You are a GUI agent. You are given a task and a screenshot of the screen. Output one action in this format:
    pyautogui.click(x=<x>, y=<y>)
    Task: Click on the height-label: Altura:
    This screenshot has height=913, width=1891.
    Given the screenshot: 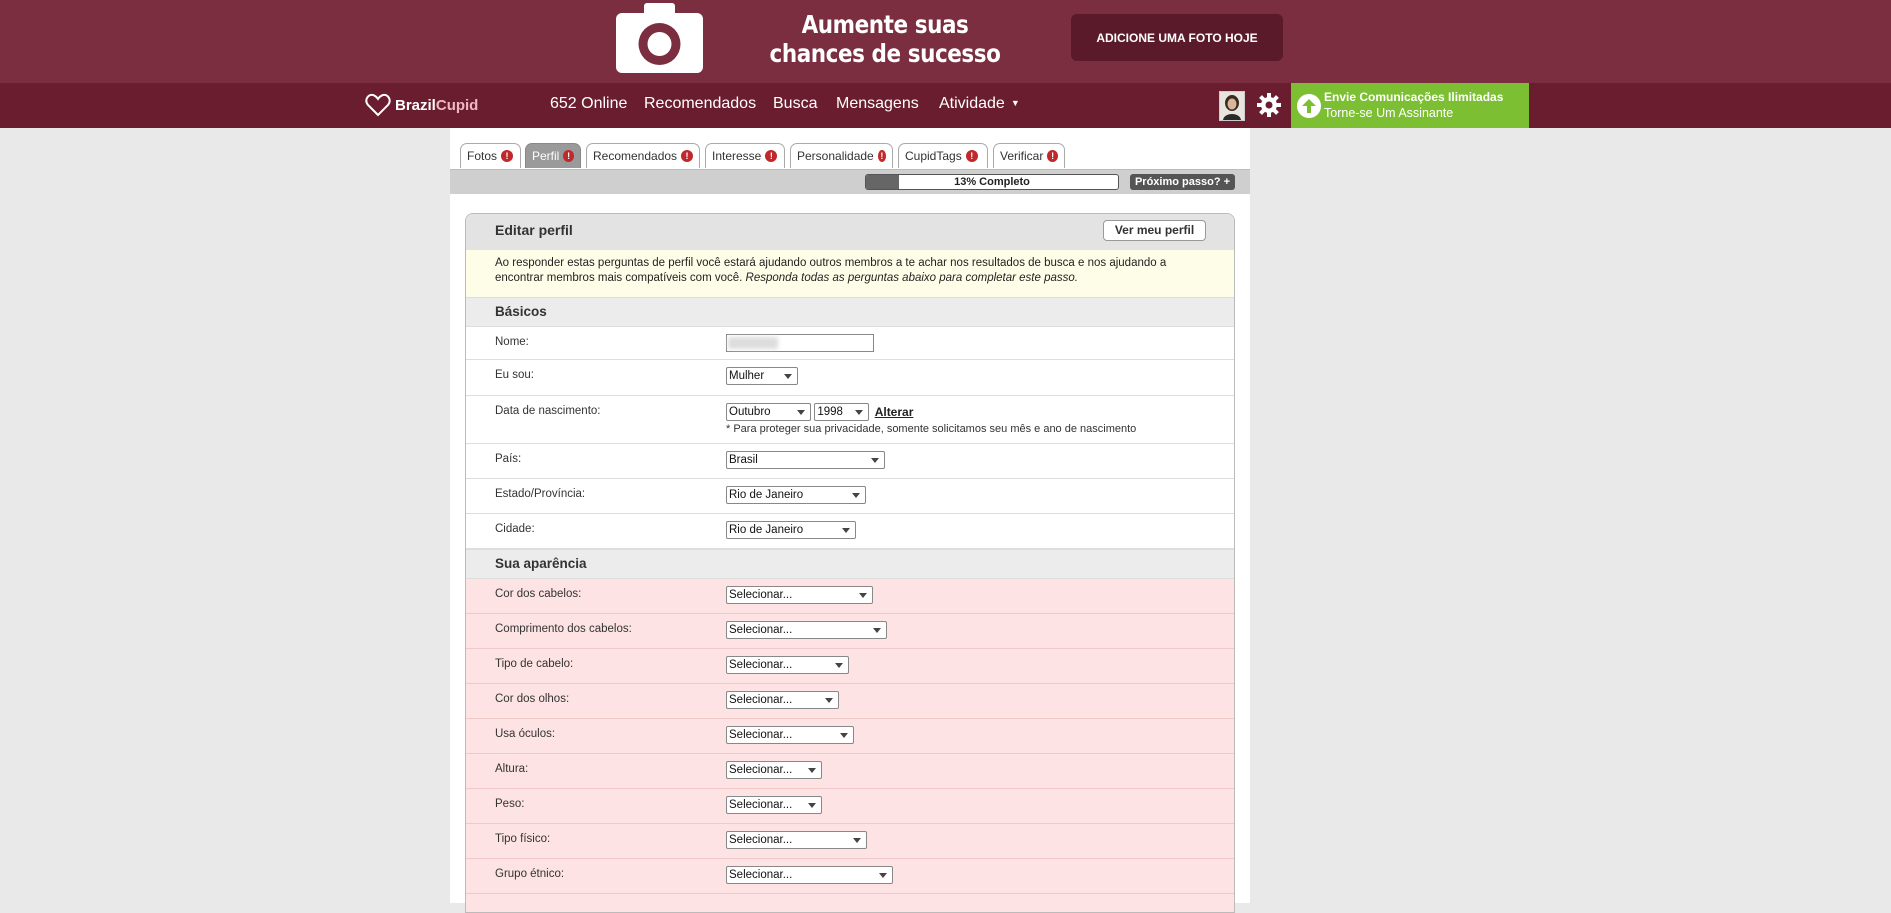 What is the action you would take?
    pyautogui.click(x=512, y=769)
    